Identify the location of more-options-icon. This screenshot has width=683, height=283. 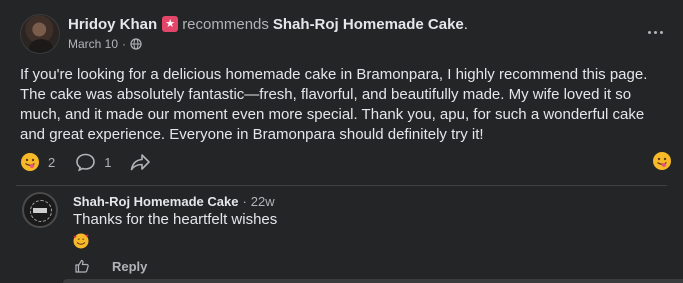
(655, 32).